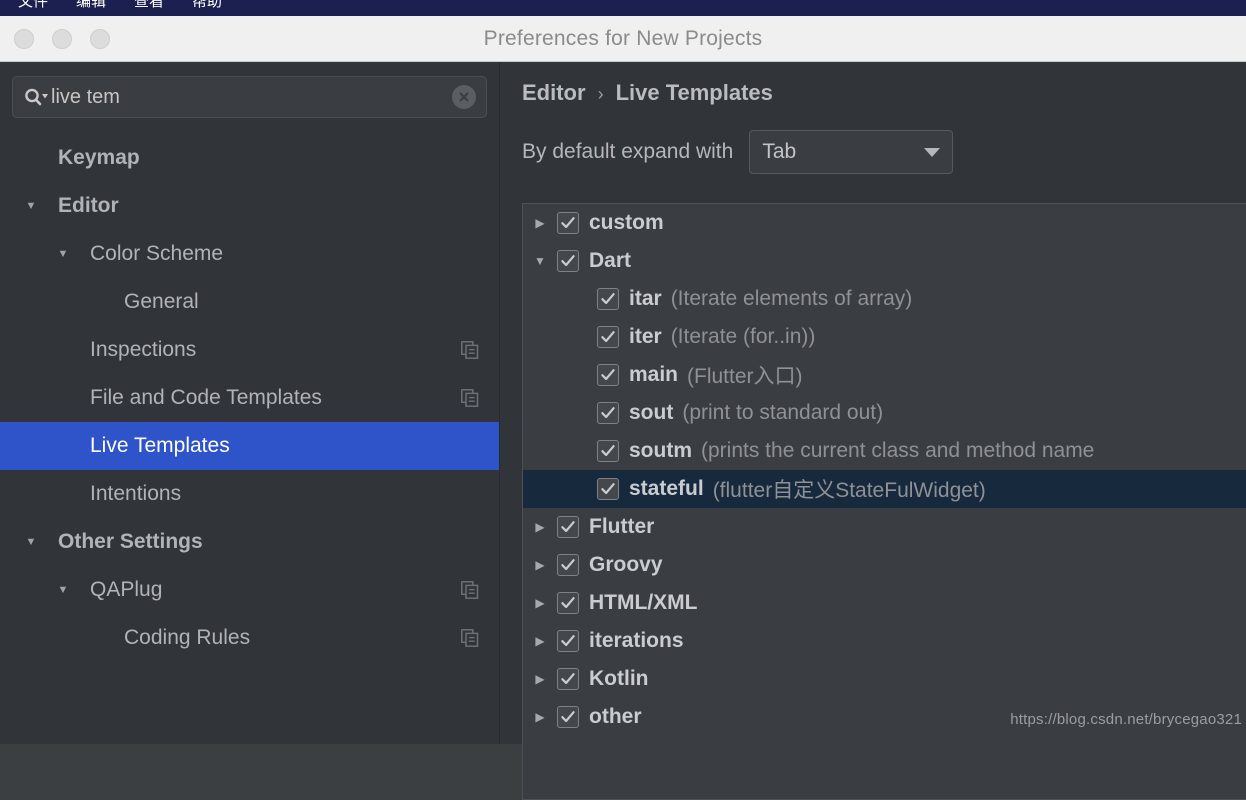  What do you see at coordinates (249, 590) in the screenshot?
I see `sidebar-item-qaplug: ▼ QAPlug` at bounding box center [249, 590].